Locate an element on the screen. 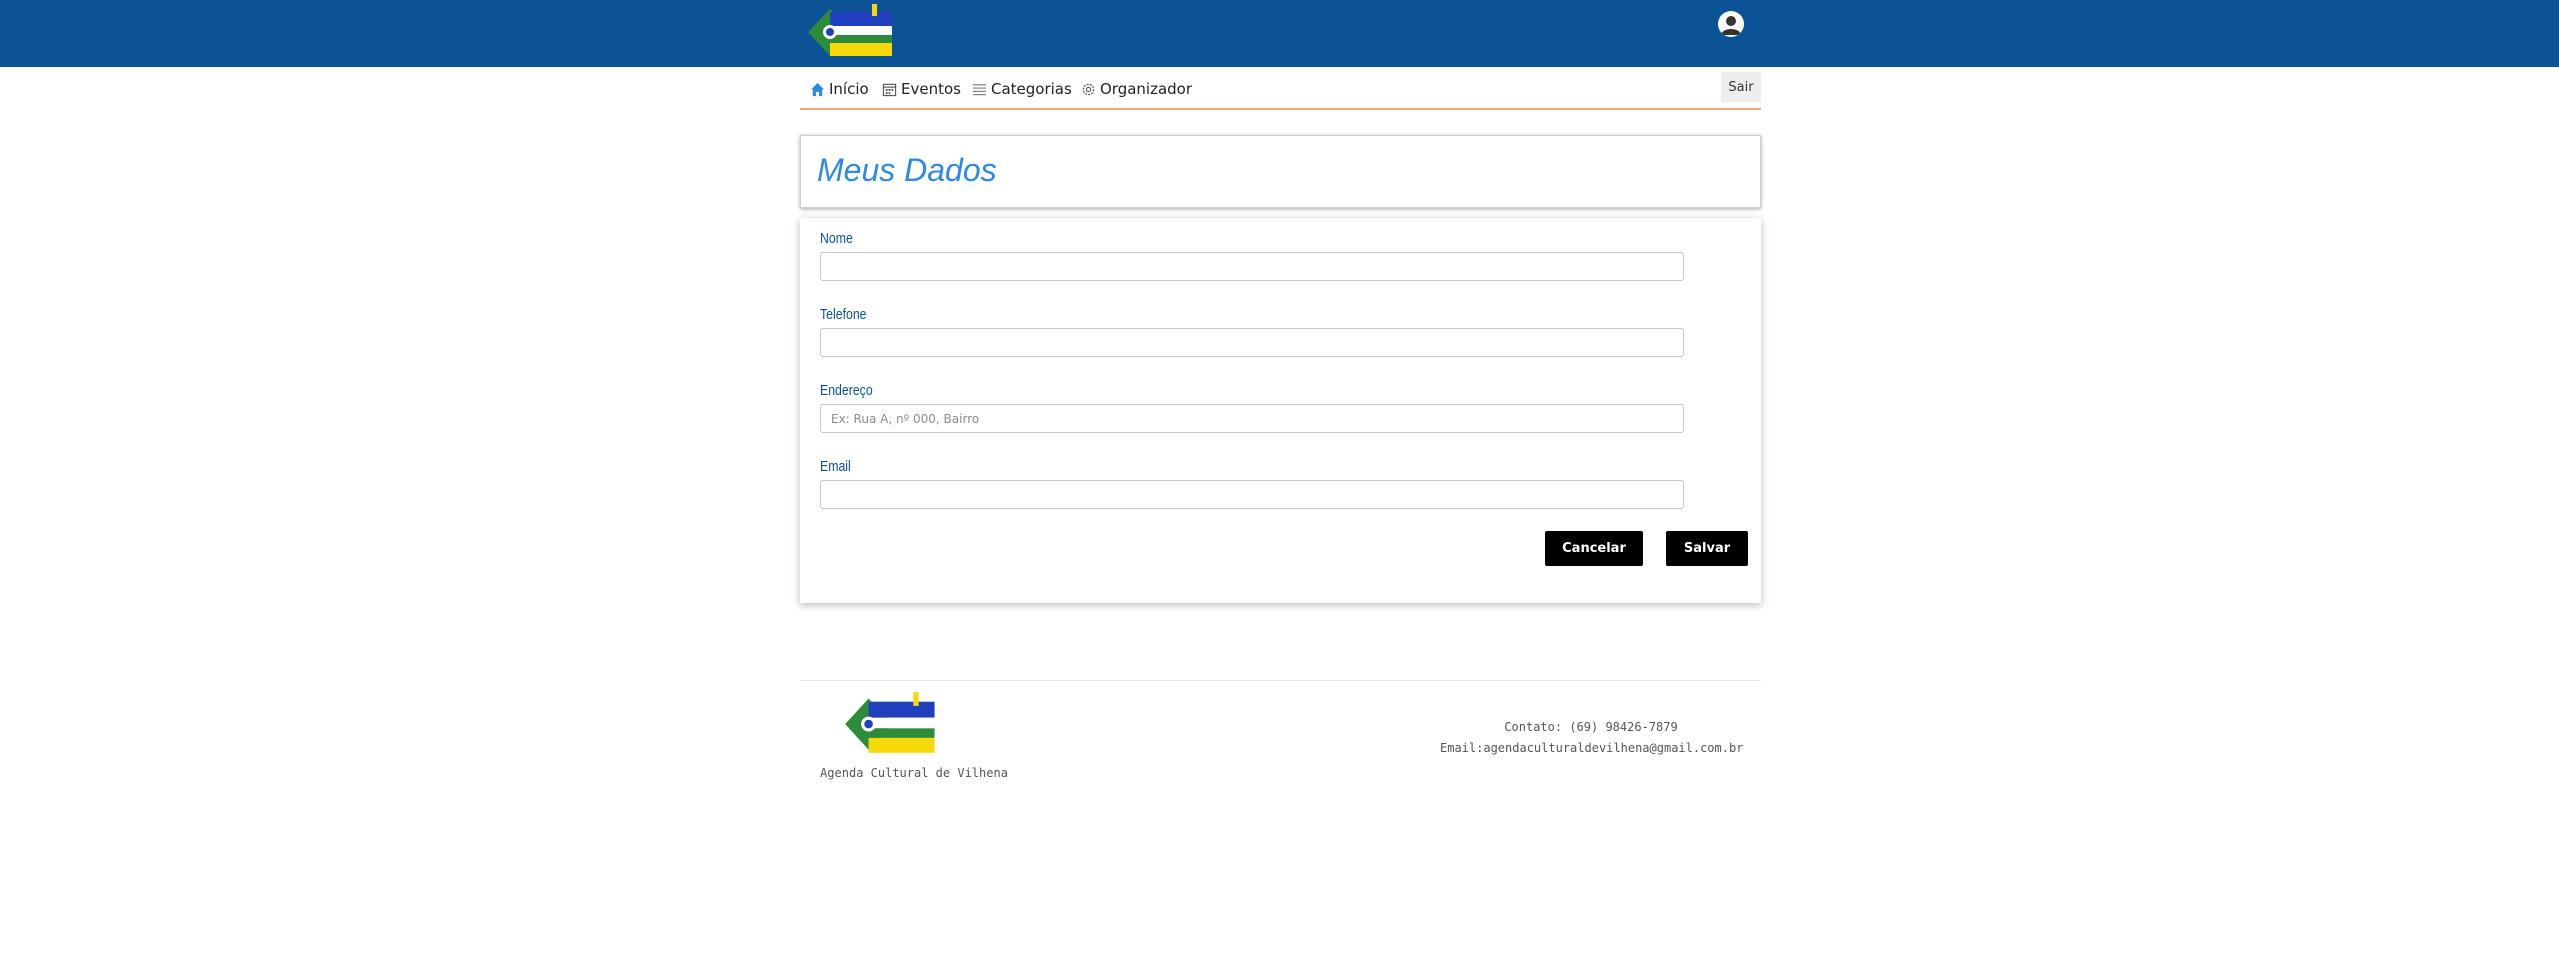 The width and height of the screenshot is (2559, 964). footer-phone: Contato: (69) 98426-7879 is located at coordinates (1591, 727).